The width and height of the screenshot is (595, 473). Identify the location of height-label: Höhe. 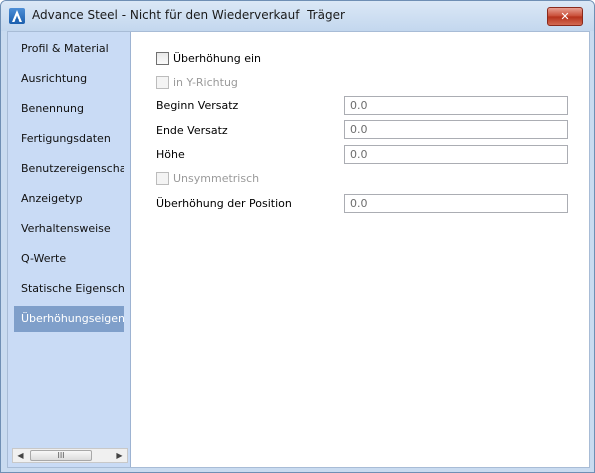
(170, 154).